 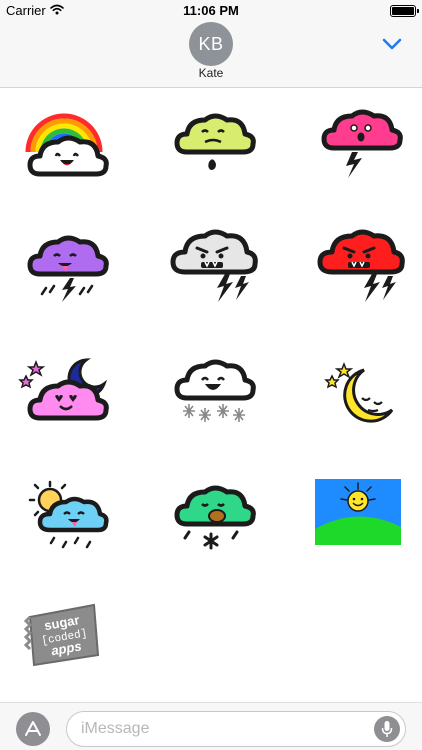 I want to click on sun-hill-sticker, so click(x=358, y=512).